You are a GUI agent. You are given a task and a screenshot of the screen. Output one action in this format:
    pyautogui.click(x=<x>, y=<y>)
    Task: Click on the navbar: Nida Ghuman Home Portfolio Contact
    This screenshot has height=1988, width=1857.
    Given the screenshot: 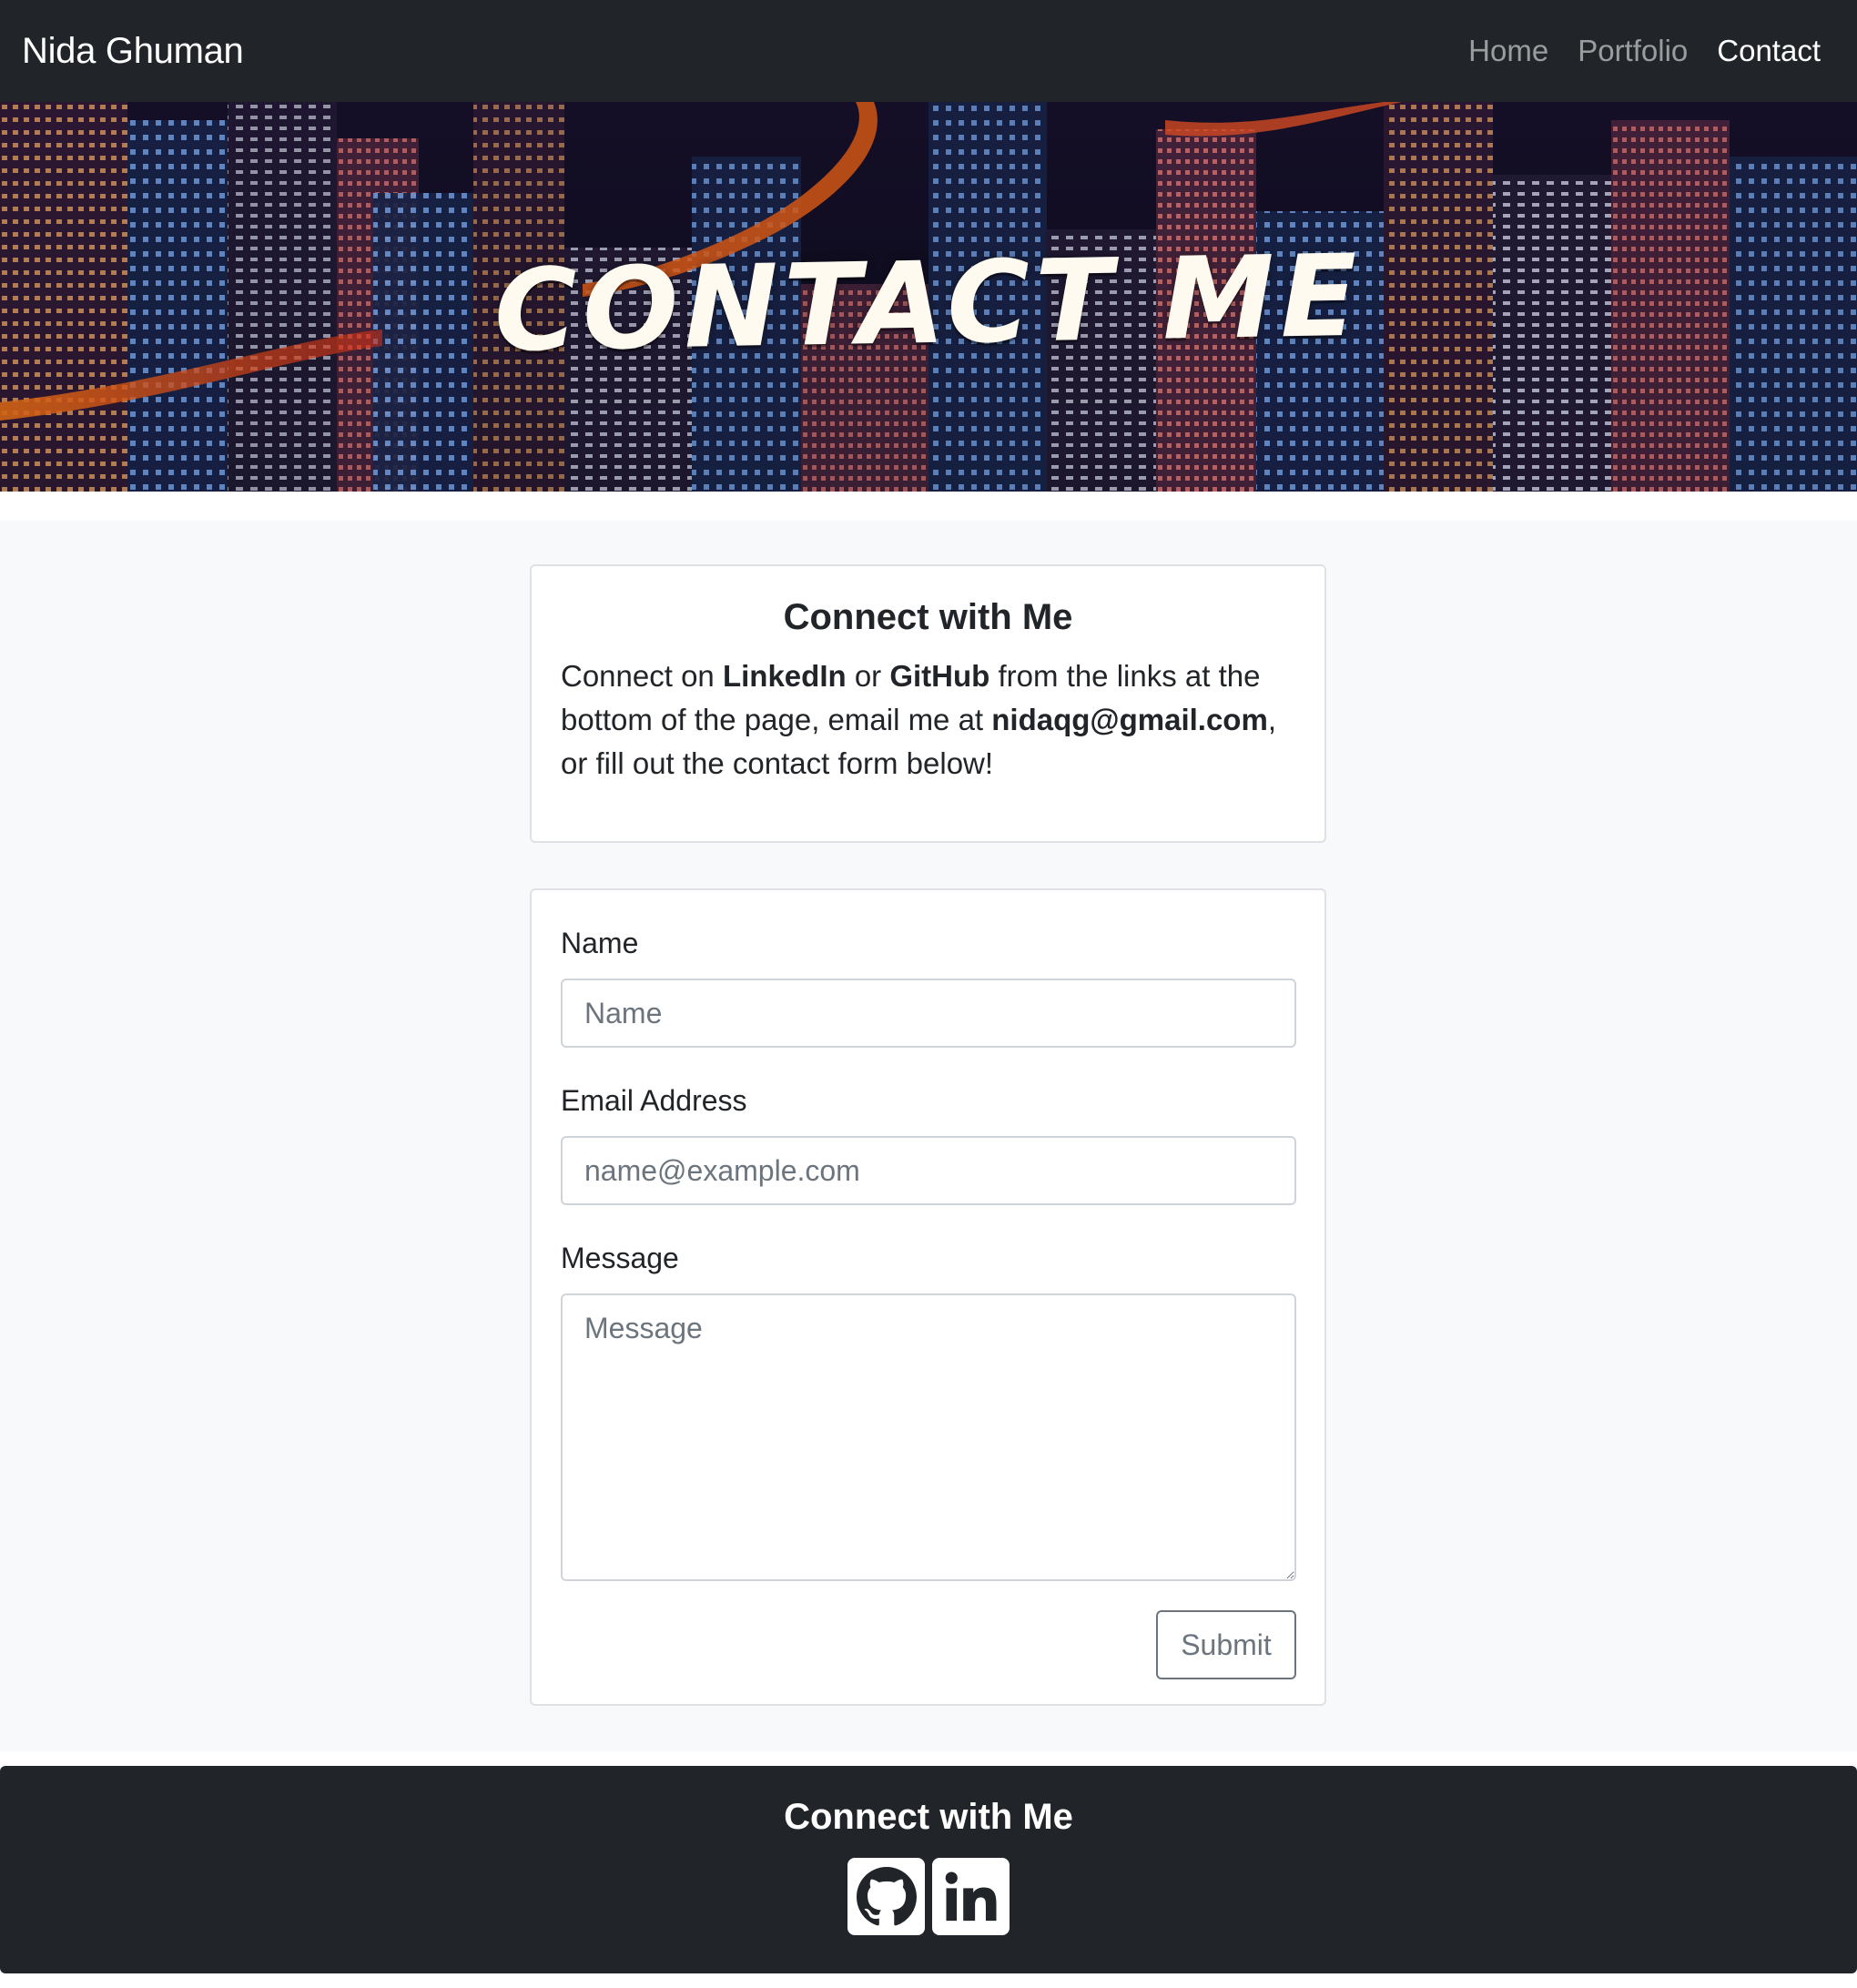 What is the action you would take?
    pyautogui.click(x=928, y=51)
    